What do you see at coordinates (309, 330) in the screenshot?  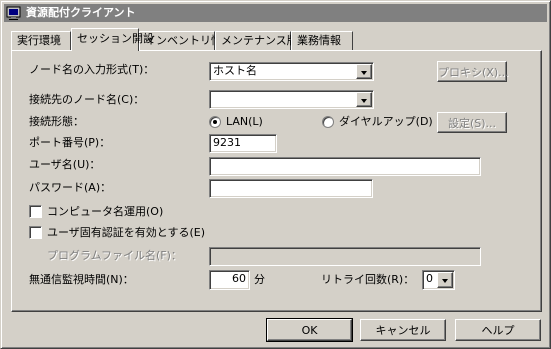 I see `ok-button: OK` at bounding box center [309, 330].